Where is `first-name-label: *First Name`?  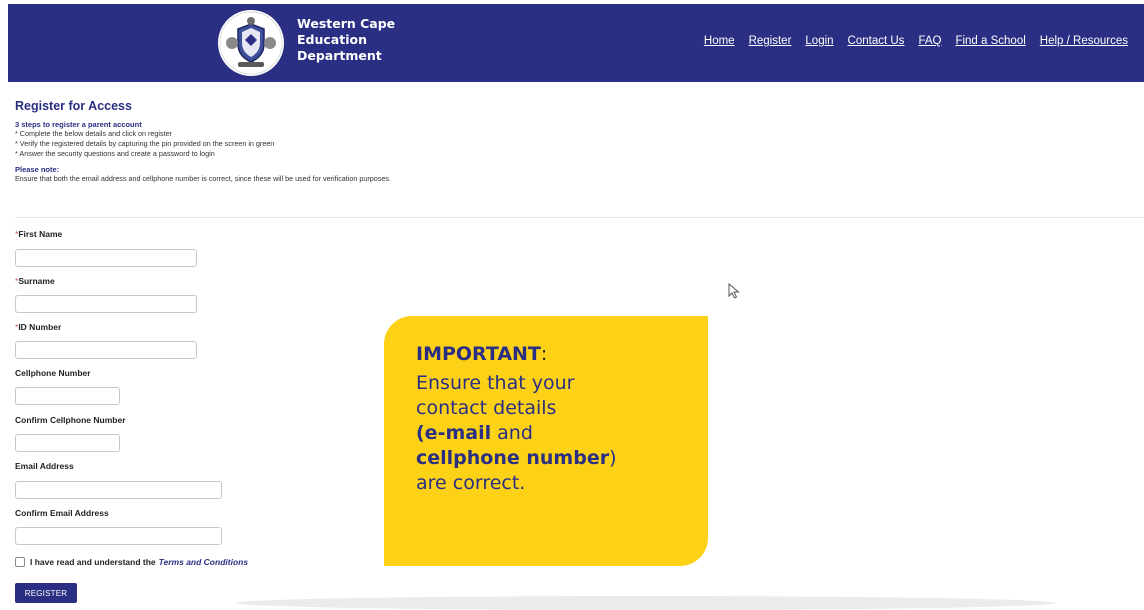 first-name-label: *First Name is located at coordinates (38, 234).